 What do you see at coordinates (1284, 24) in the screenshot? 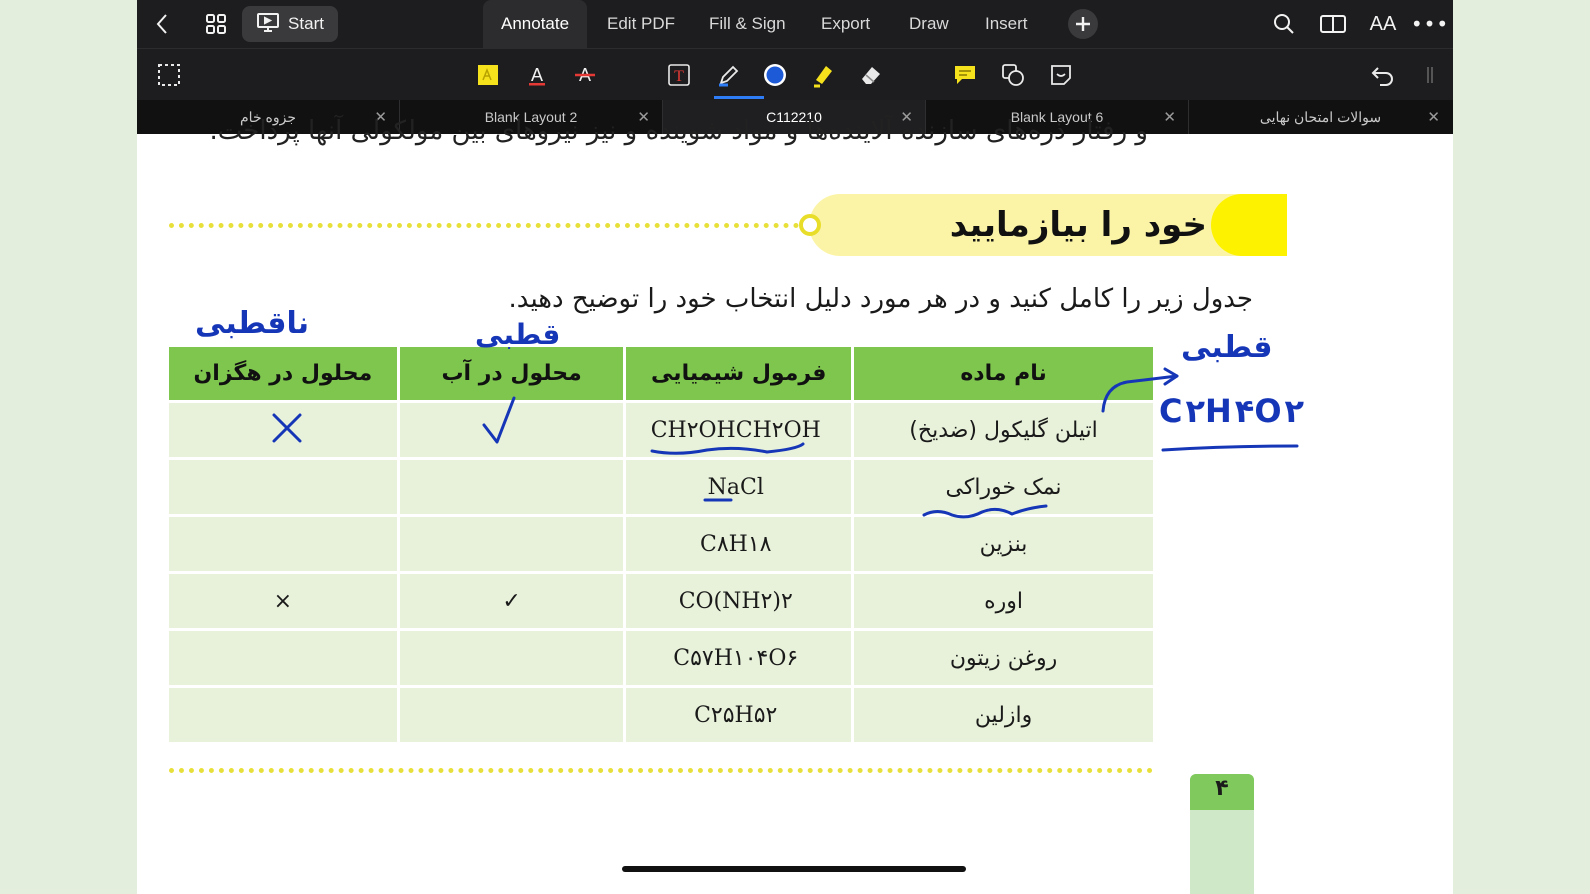
I see `search-icon` at bounding box center [1284, 24].